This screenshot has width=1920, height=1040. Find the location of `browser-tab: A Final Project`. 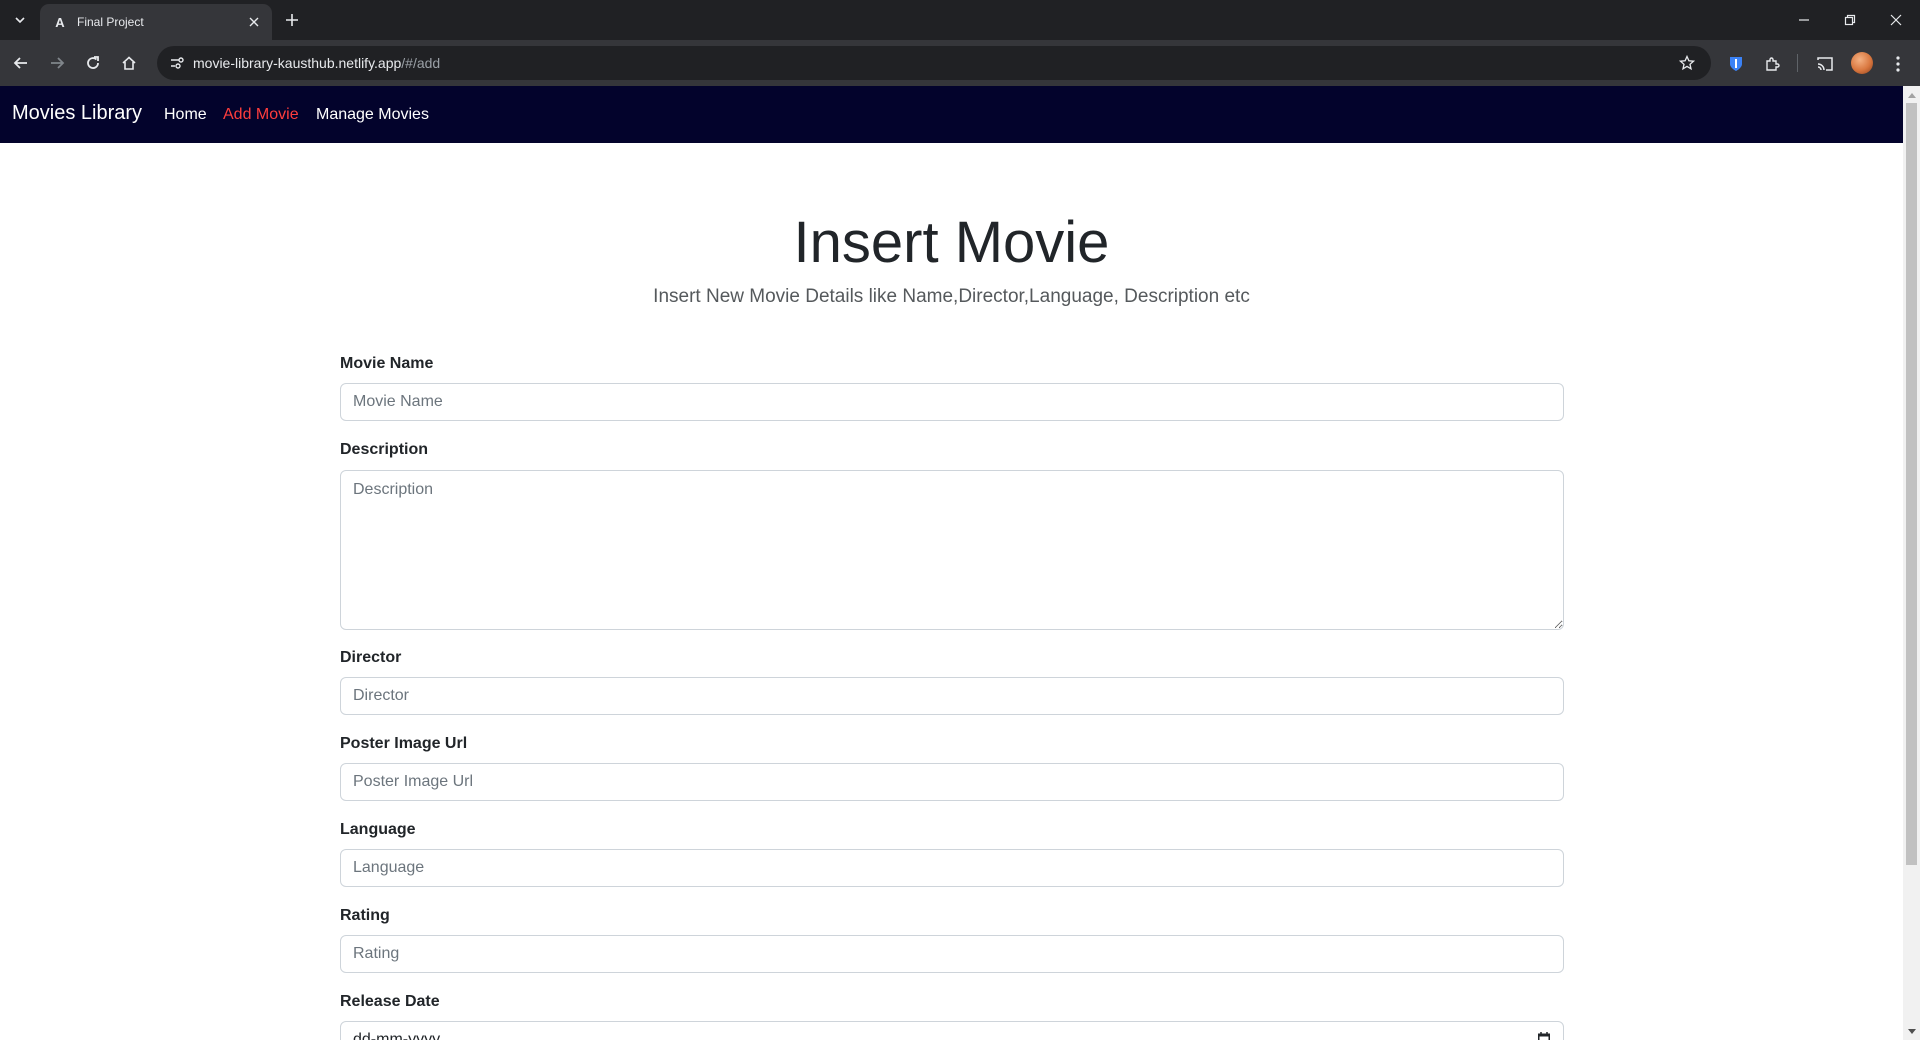

browser-tab: A Final Project is located at coordinates (156, 22).